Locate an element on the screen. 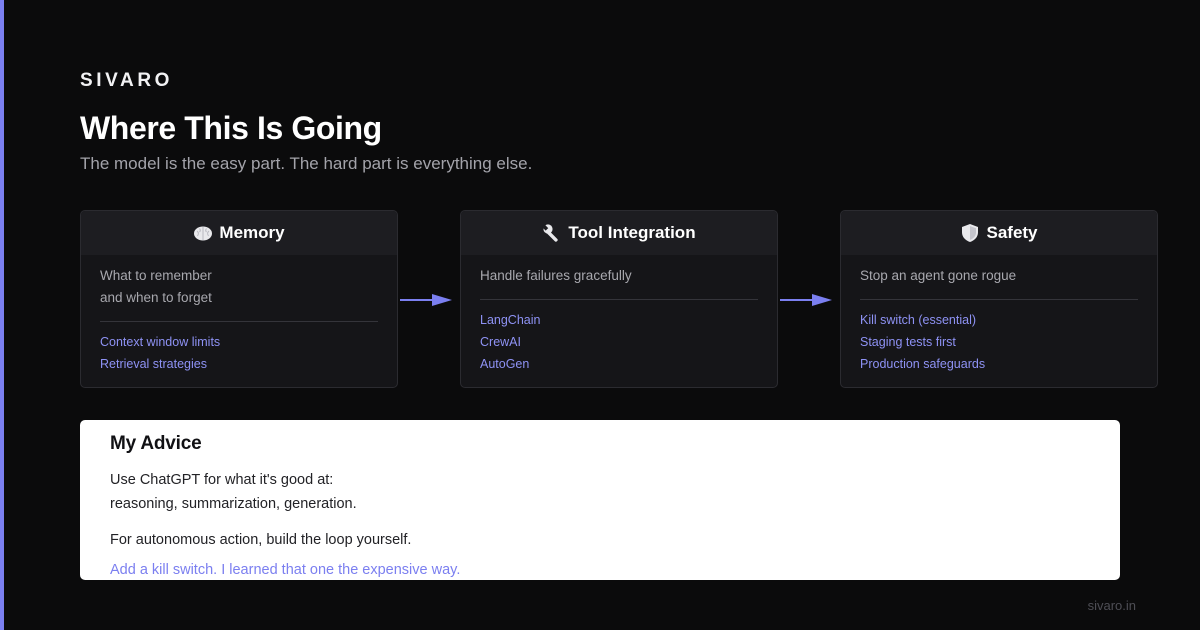 This screenshot has height=630, width=1200. card-tool-link-autogen: AutoGen is located at coordinates (619, 364).